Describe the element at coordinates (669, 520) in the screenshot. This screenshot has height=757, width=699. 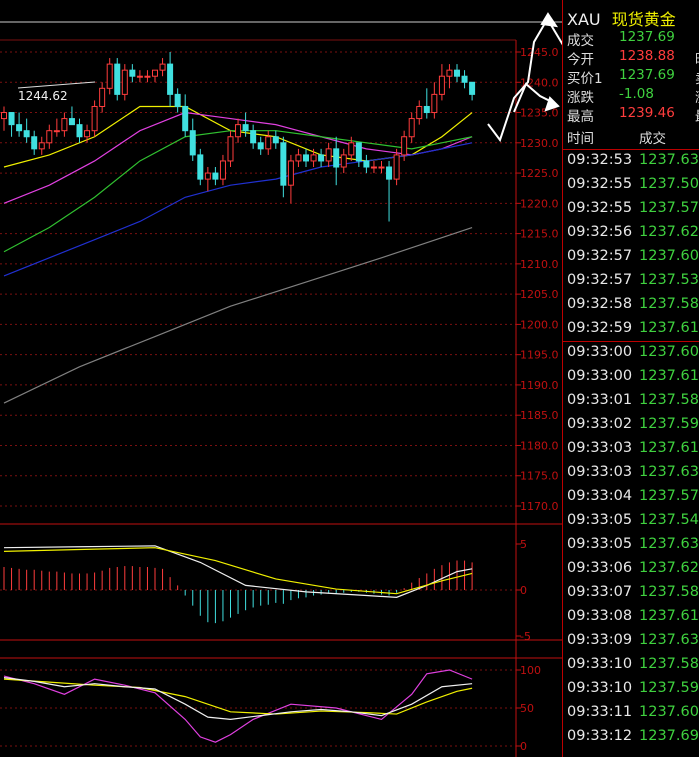
I see `tick-price: 1237.54` at that location.